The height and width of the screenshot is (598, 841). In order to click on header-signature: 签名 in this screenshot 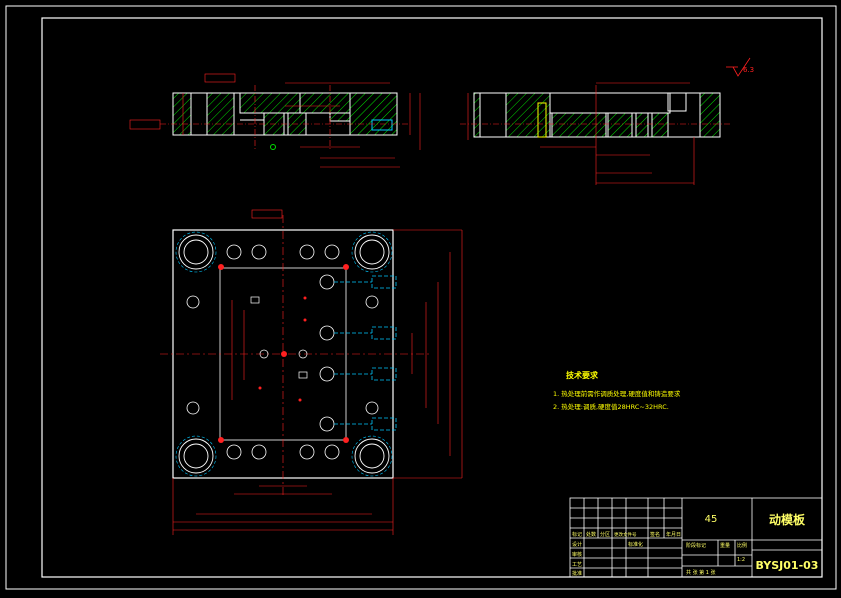, I will do `click(655, 534)`.